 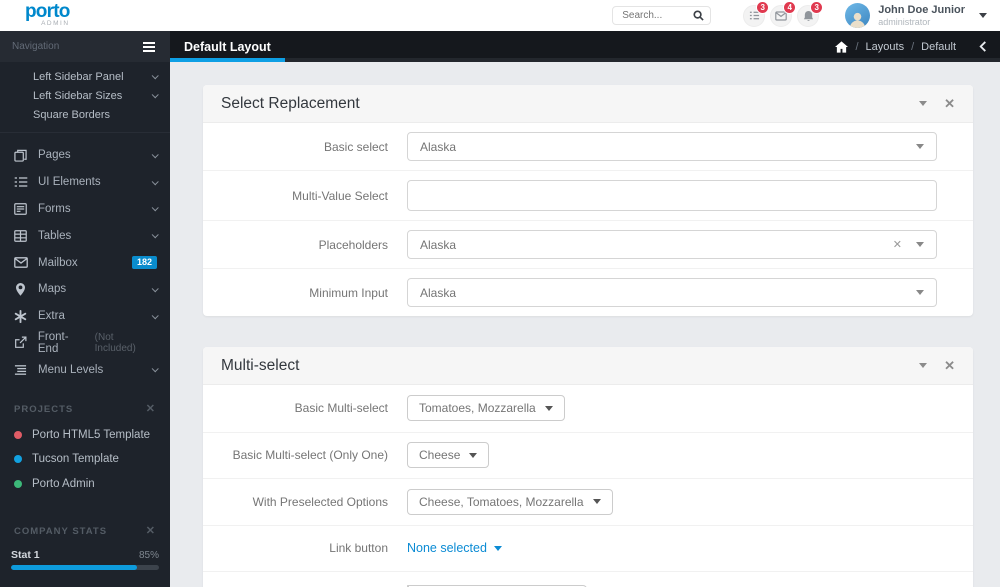 What do you see at coordinates (756, 13) in the screenshot?
I see `tasks-button: 3` at bounding box center [756, 13].